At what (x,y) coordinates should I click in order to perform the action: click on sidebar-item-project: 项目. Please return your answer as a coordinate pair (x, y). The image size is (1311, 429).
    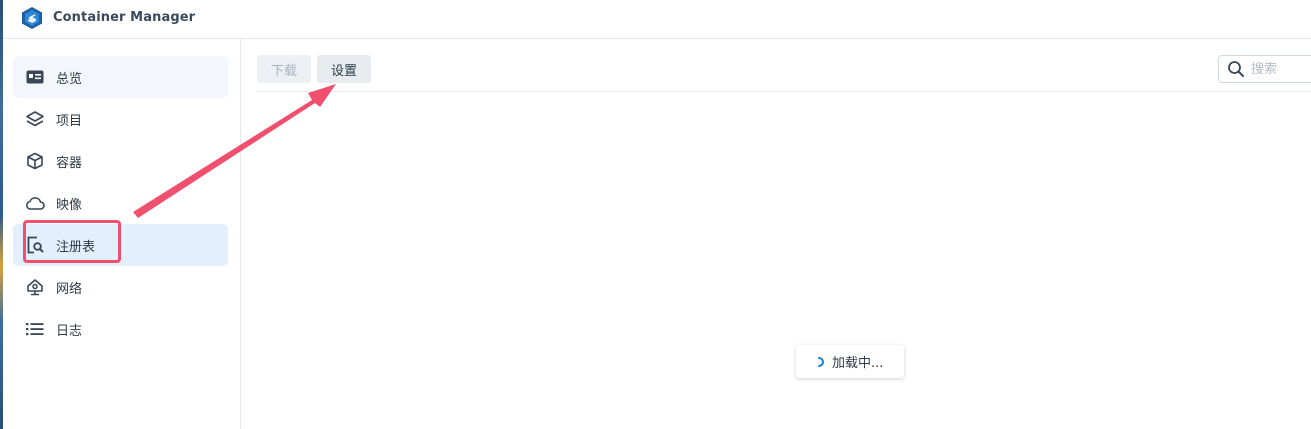
    Looking at the image, I should click on (120, 119).